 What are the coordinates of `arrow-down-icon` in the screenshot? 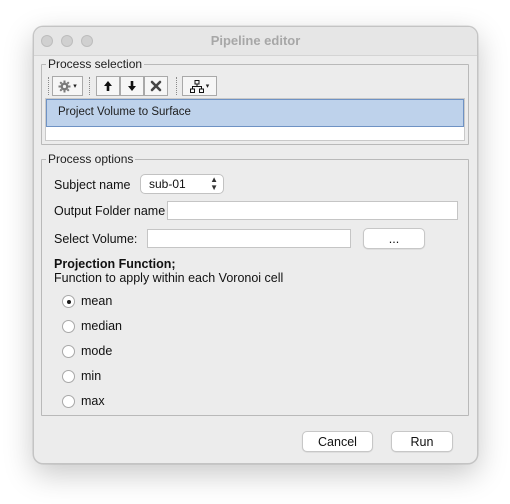 It's located at (132, 86).